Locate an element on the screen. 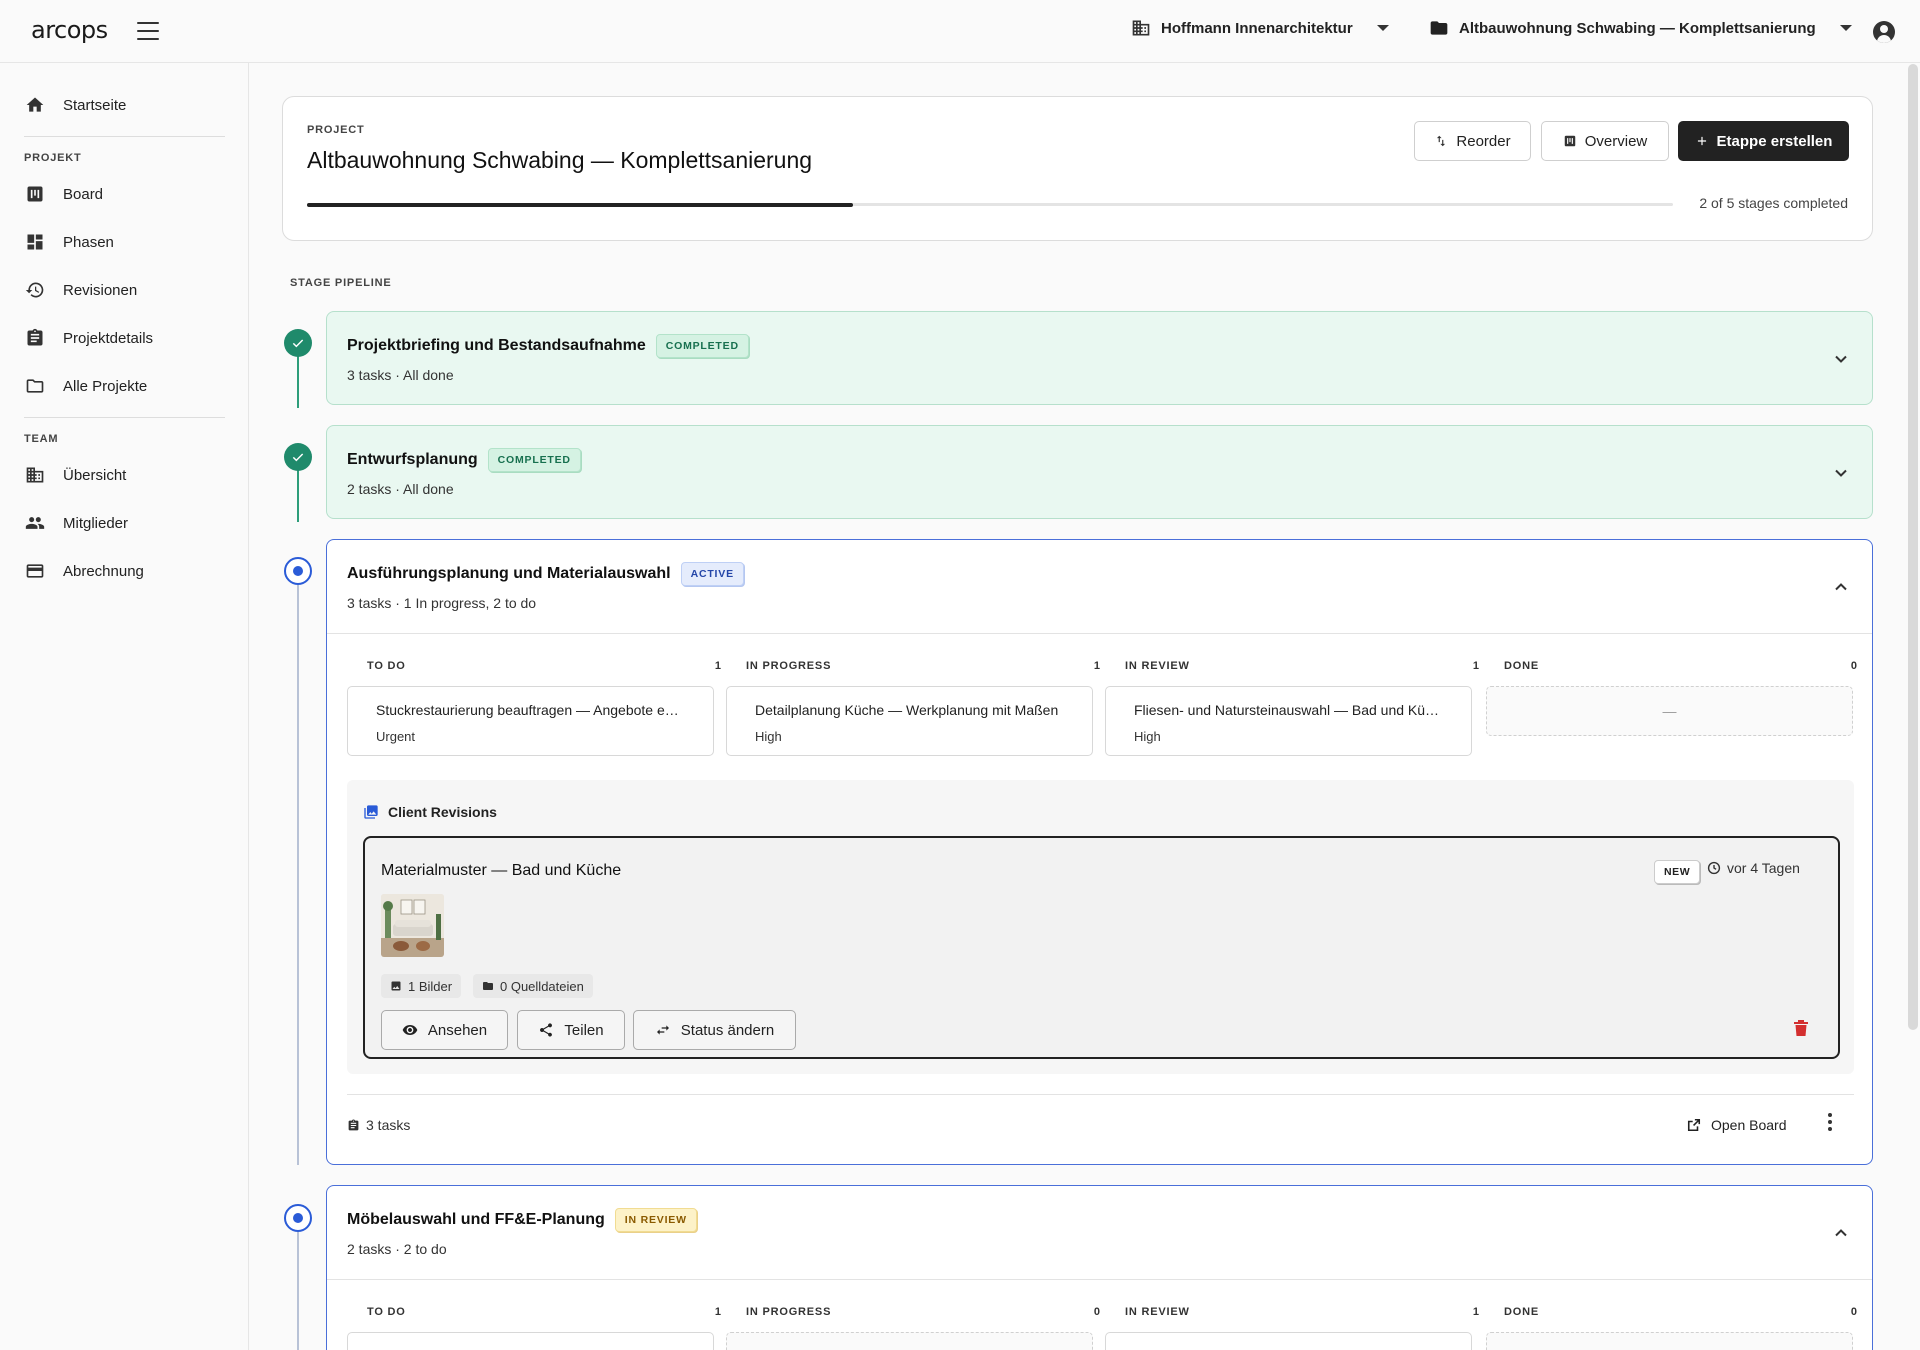 Image resolution: width=1920 pixels, height=1350 pixels. view-label: Ansehen is located at coordinates (457, 1030).